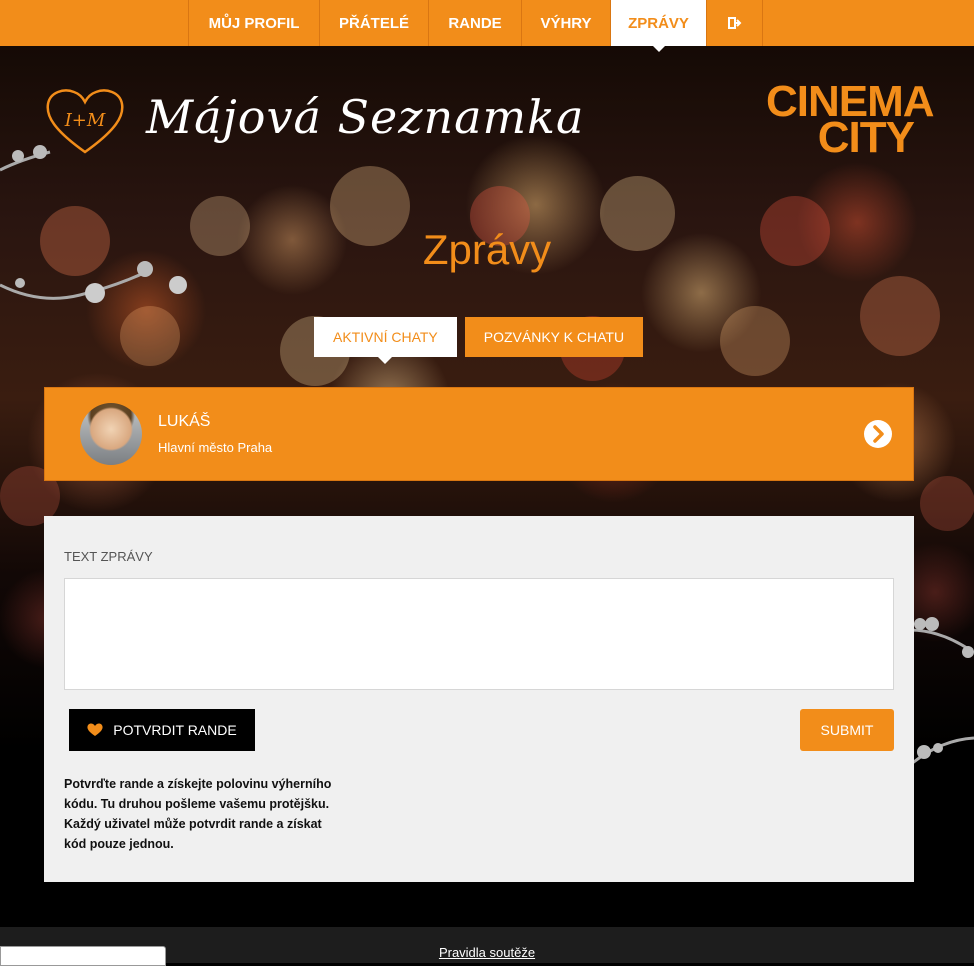  Describe the element at coordinates (95, 729) in the screenshot. I see `heart-icon` at that location.